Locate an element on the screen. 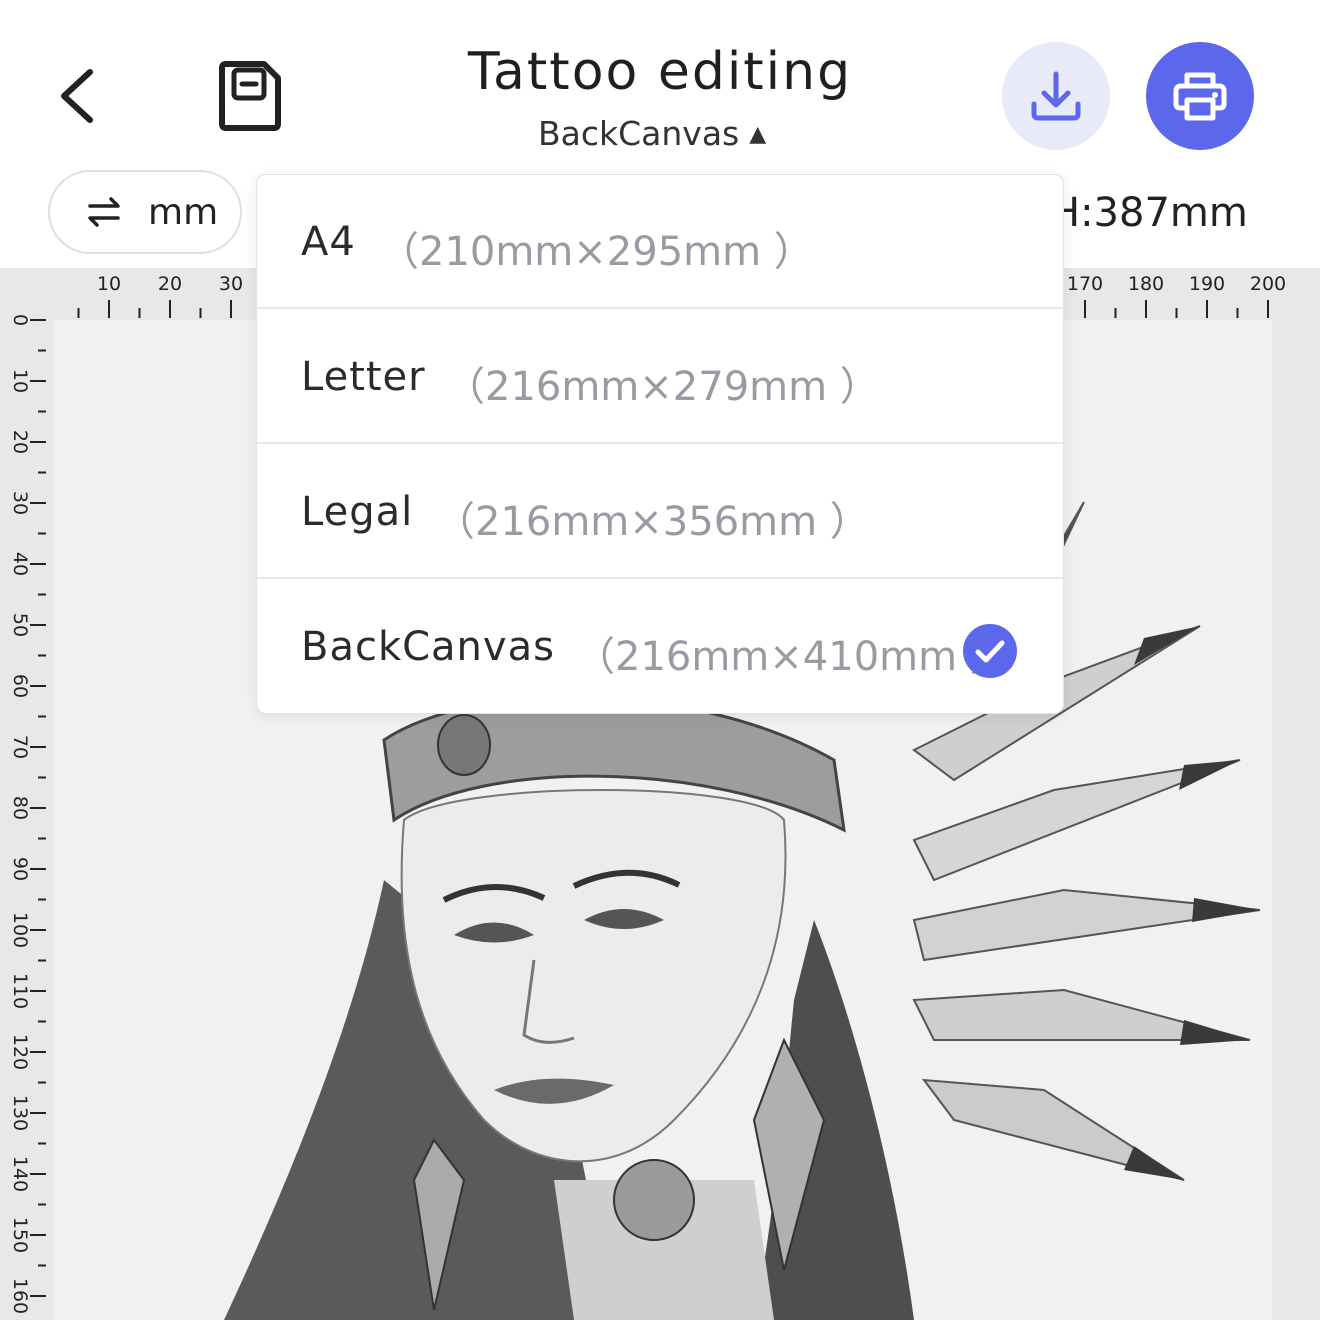  canvas-size-label: BackCanvas is located at coordinates (639, 133).